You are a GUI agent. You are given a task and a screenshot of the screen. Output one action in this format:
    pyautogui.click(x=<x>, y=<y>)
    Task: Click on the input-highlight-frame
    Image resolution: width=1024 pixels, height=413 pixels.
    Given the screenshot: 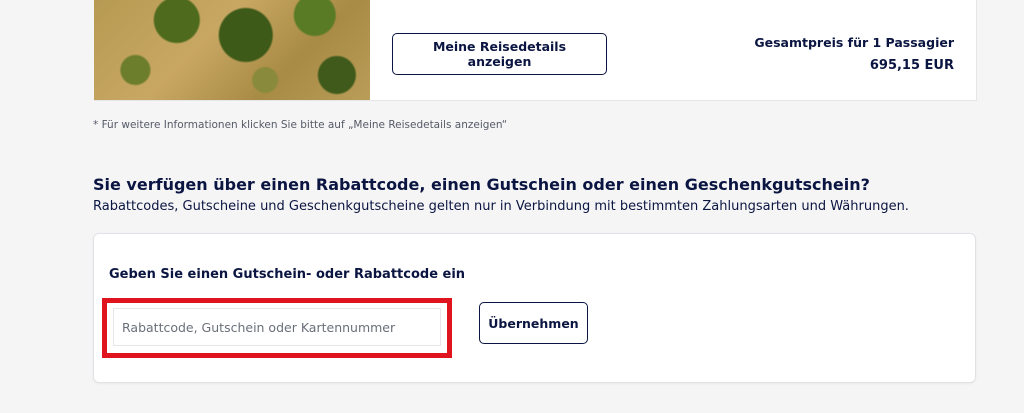 What is the action you would take?
    pyautogui.click(x=277, y=328)
    